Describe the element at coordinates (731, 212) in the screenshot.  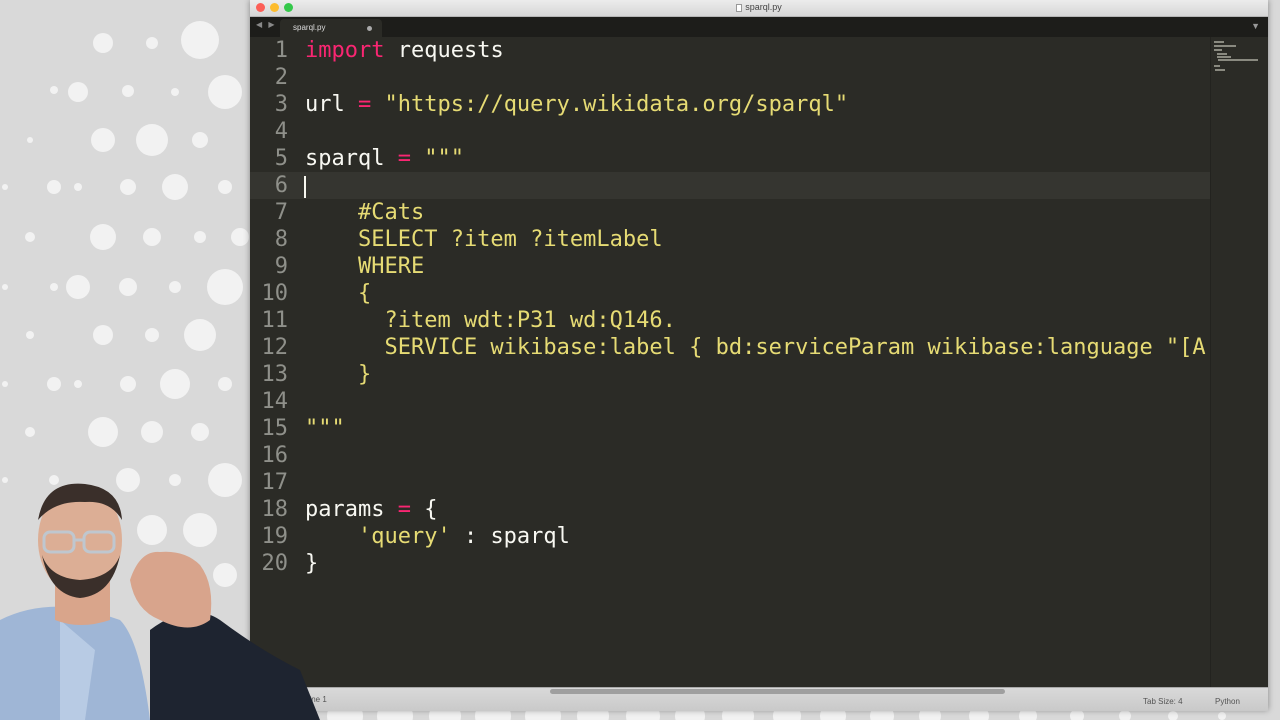
I see `code-line: 7 #Cats` at that location.